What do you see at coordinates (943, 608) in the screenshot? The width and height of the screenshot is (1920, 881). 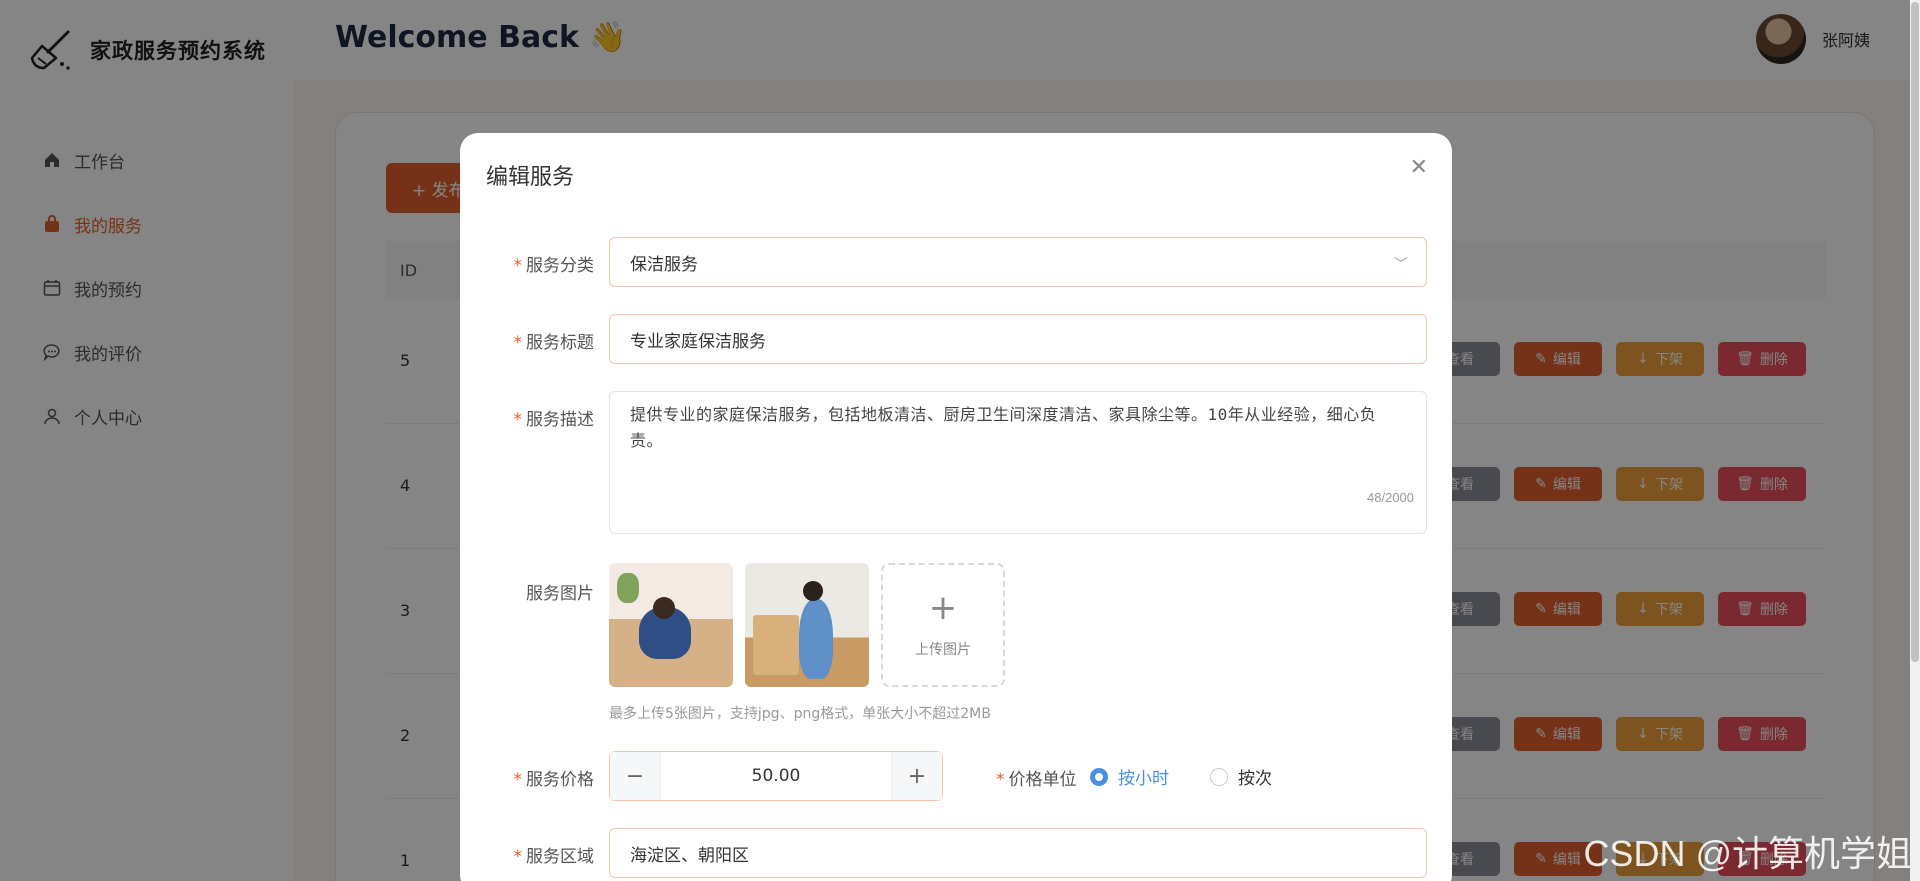 I see `plus-icon: +` at bounding box center [943, 608].